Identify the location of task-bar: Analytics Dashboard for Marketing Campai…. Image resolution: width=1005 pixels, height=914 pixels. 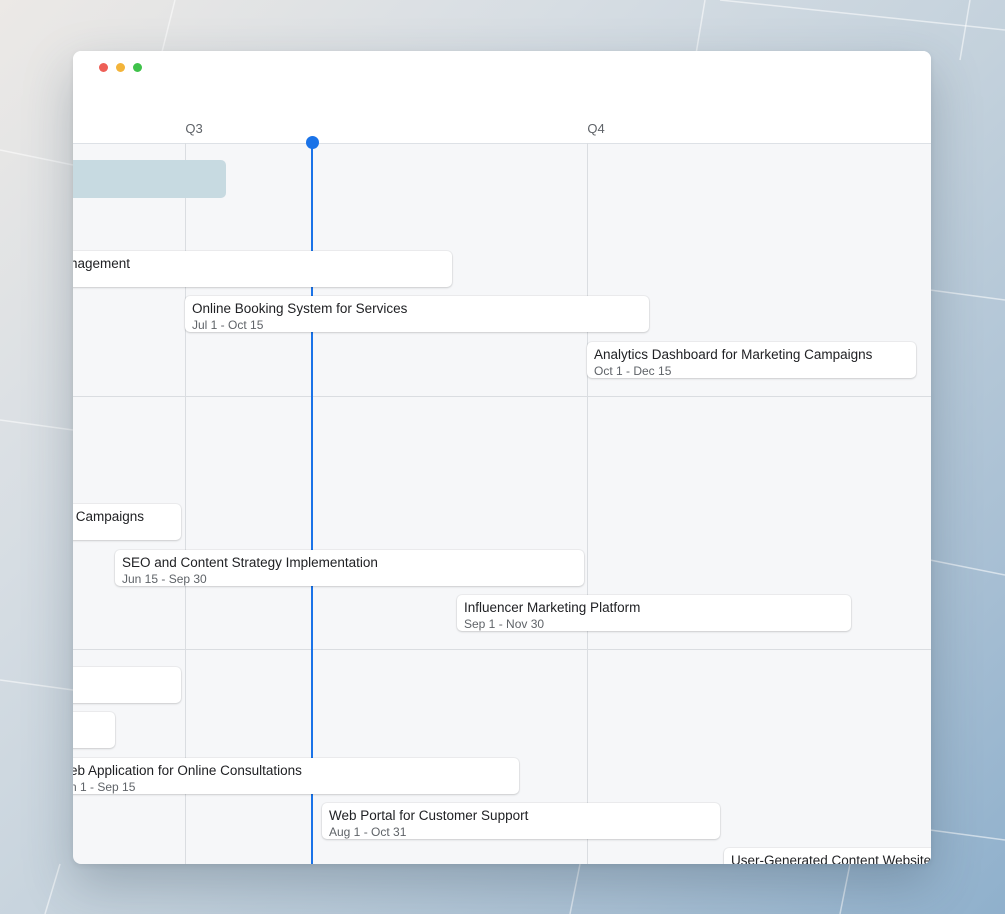
(751, 360).